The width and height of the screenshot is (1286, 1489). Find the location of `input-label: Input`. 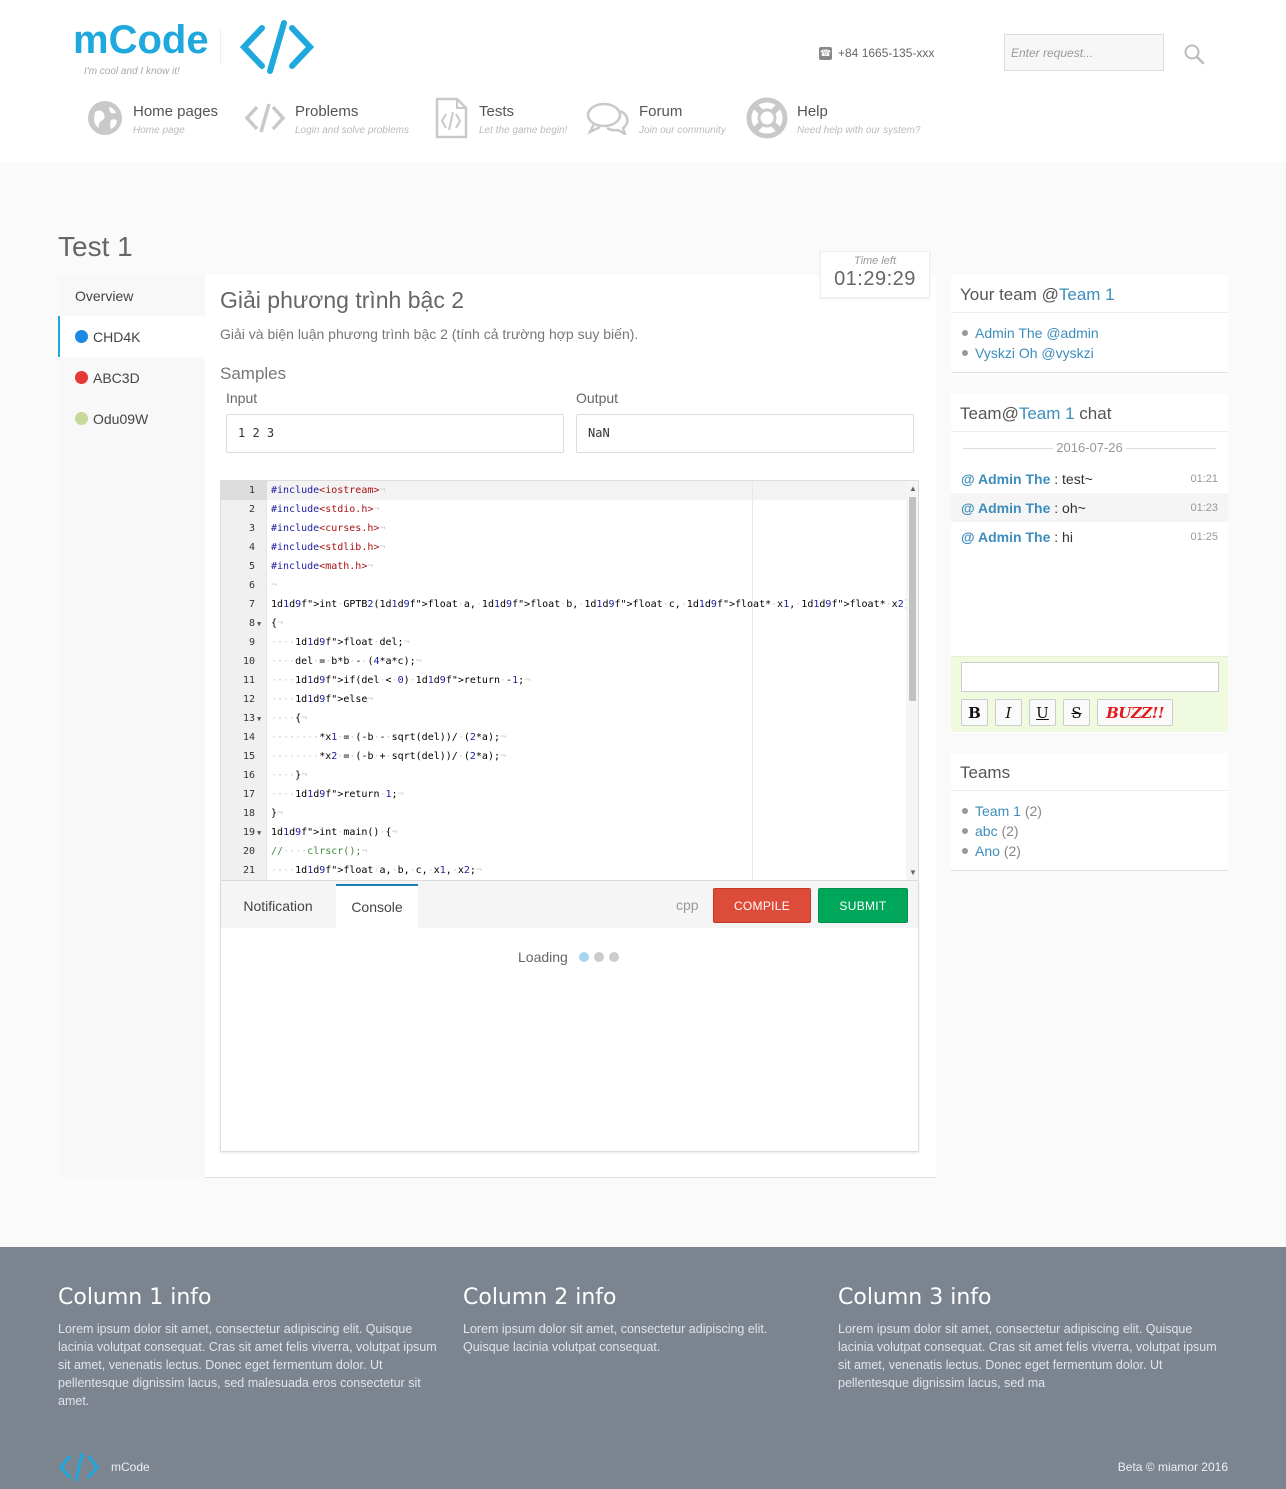

input-label: Input is located at coordinates (242, 398).